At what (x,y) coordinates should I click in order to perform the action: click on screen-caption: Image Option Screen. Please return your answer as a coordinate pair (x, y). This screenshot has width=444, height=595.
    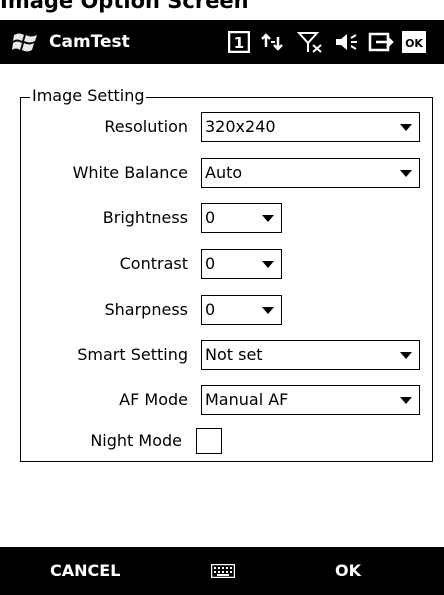
    Looking at the image, I should click on (124, 6).